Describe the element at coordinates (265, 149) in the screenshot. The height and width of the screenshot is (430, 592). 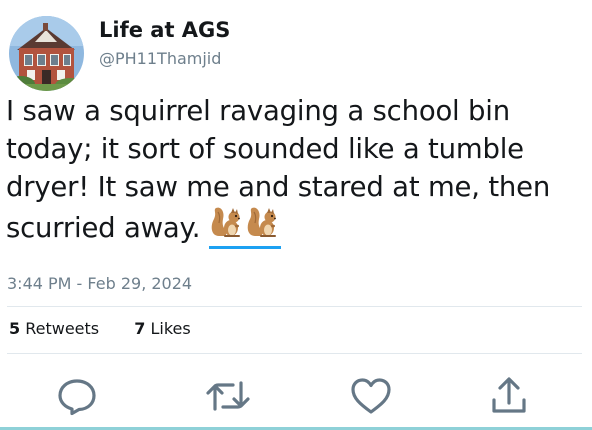
I see `tweet-line: today; it sort of sounded like a tumble` at that location.